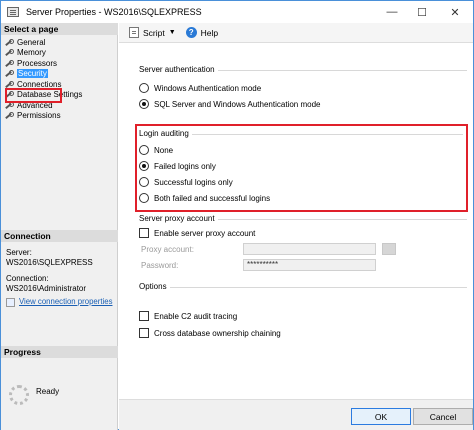  I want to click on radio-label: Both failed and successful logins, so click(212, 198).